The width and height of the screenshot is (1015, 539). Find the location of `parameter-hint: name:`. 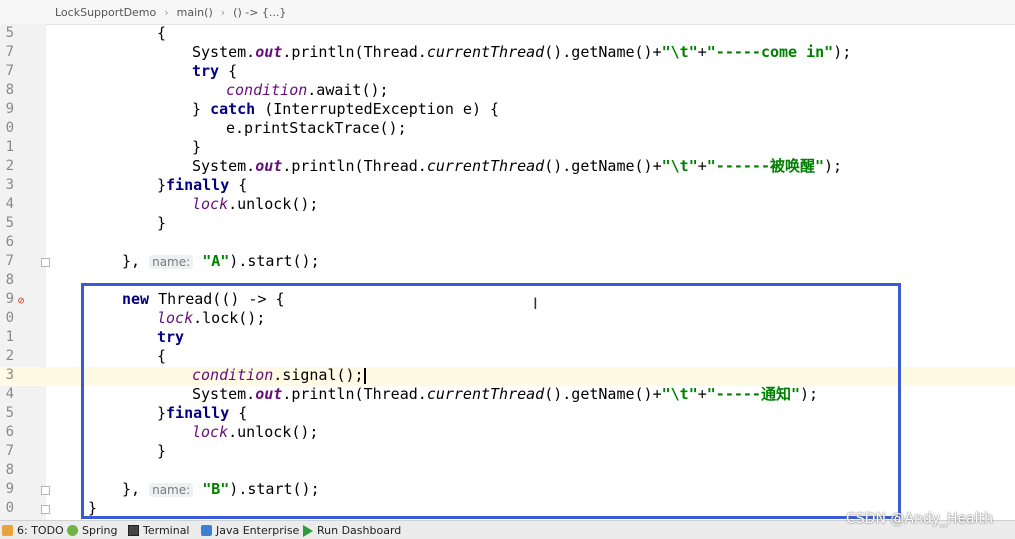

parameter-hint: name: is located at coordinates (171, 262).